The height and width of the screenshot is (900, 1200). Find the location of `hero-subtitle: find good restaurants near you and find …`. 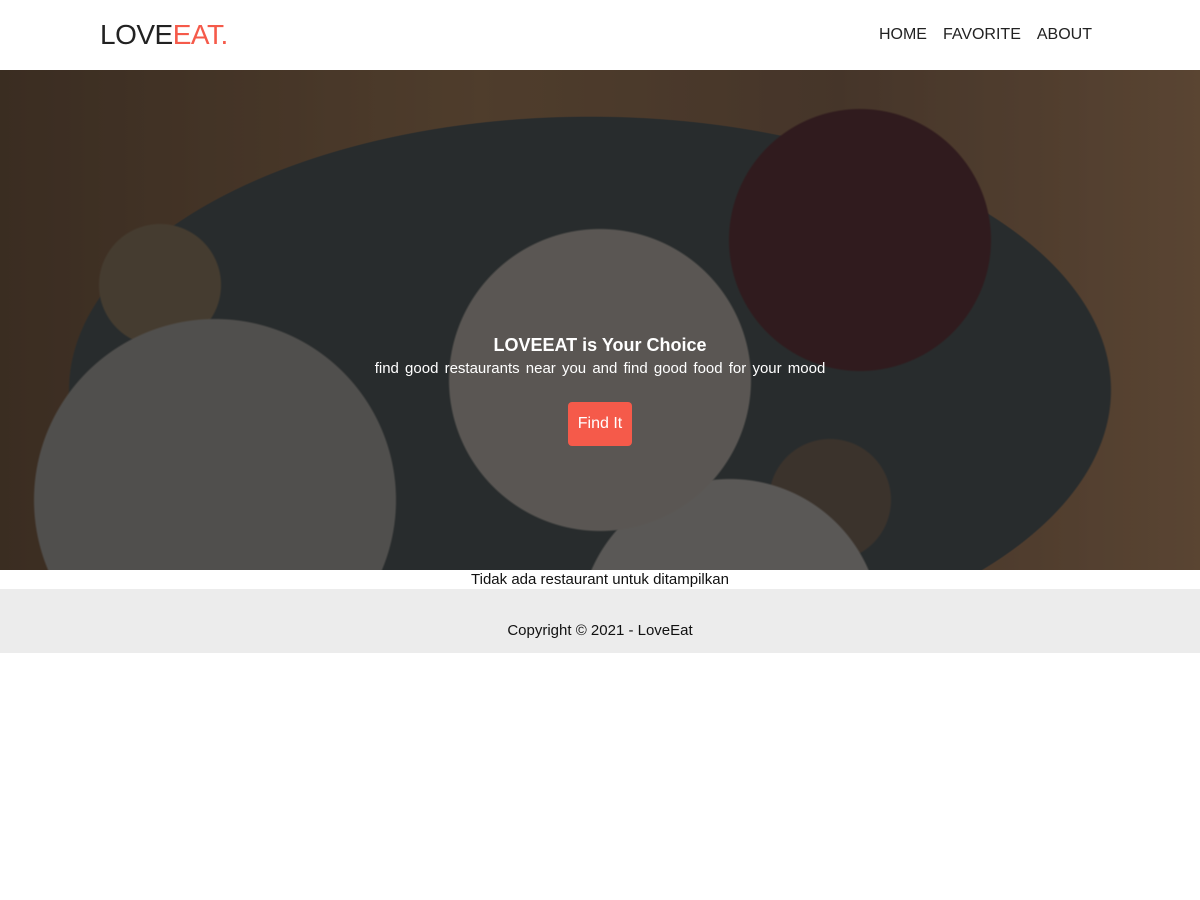

hero-subtitle: find good restaurants near you and find … is located at coordinates (600, 368).